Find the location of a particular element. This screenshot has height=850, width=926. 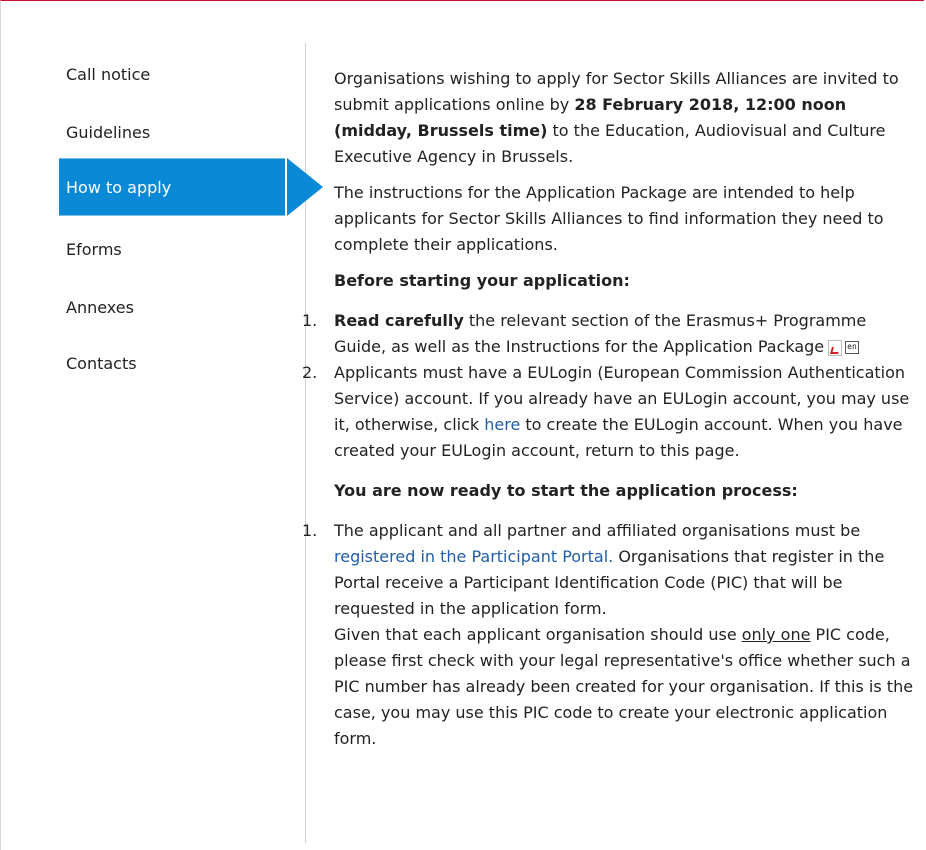

only-one-text: only one is located at coordinates (776, 634).